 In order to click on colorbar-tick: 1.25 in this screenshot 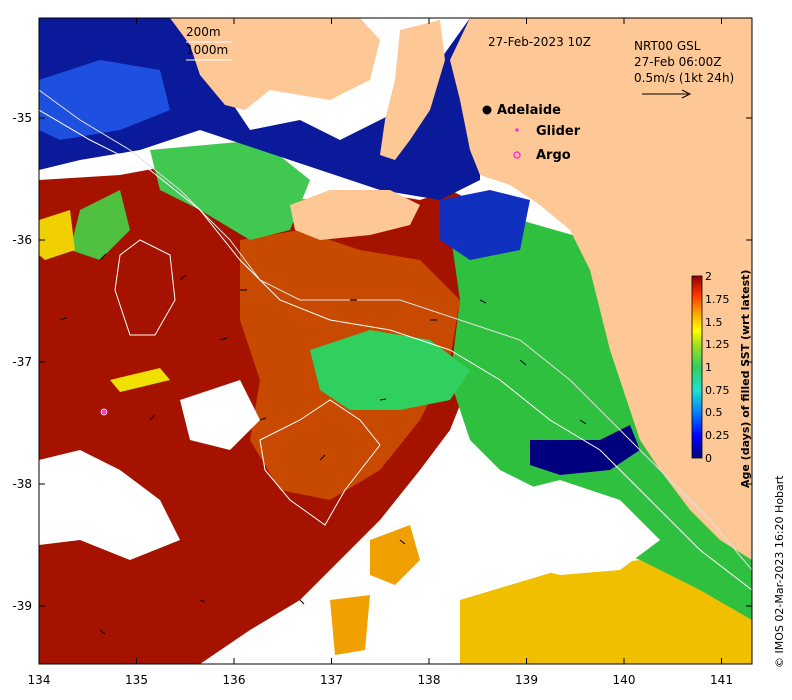, I will do `click(717, 344)`.